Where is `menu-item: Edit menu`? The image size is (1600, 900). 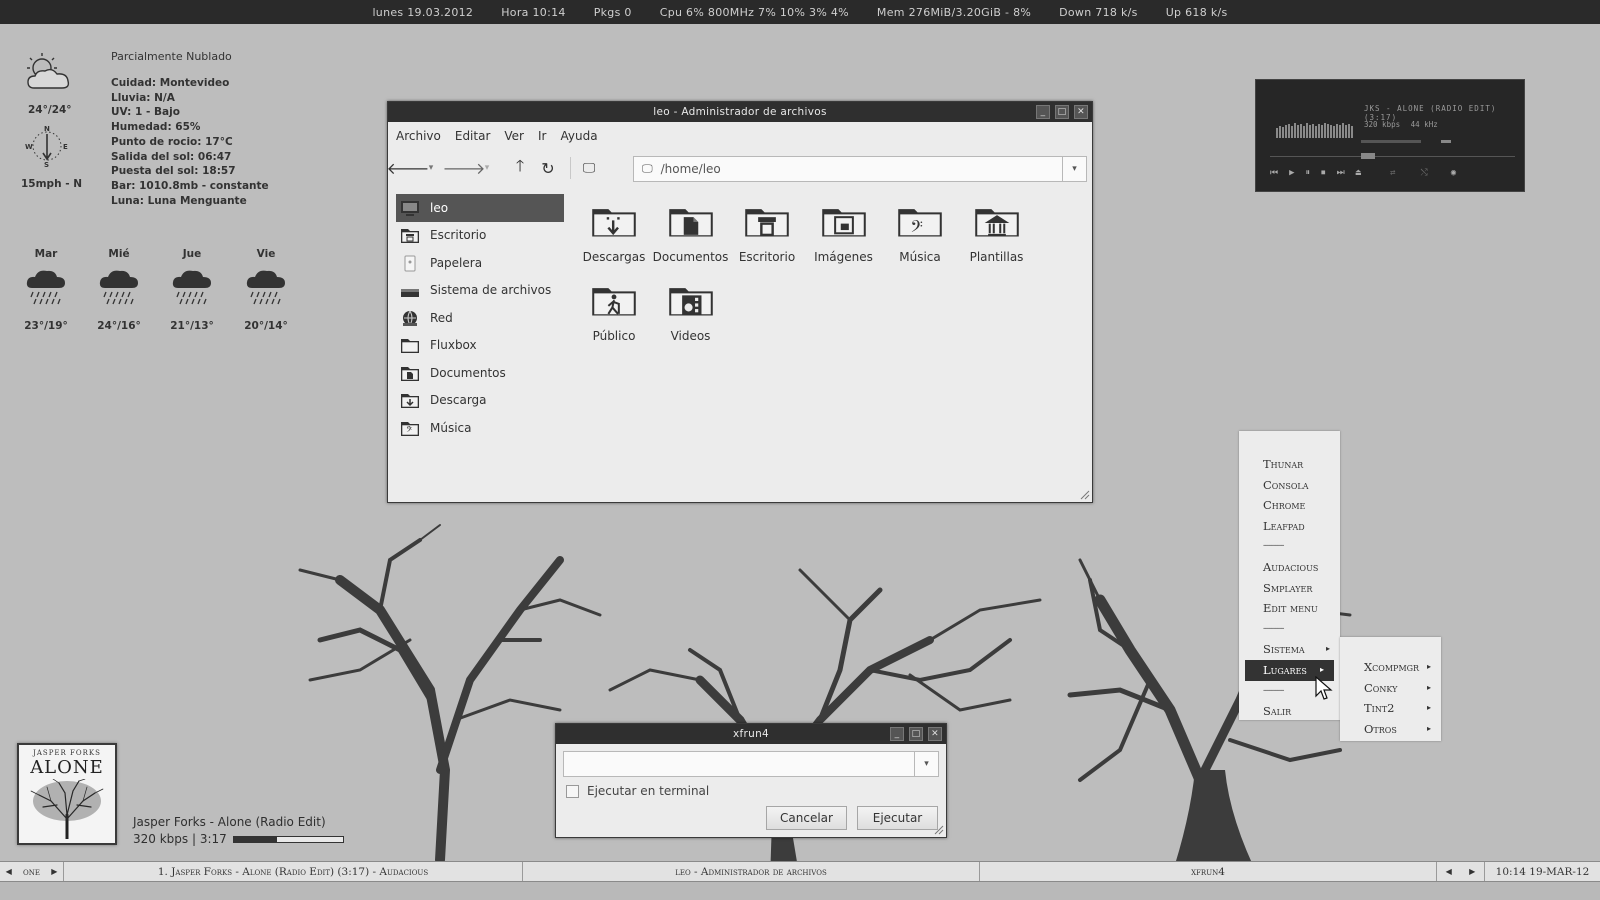 menu-item: Edit menu is located at coordinates (1289, 608).